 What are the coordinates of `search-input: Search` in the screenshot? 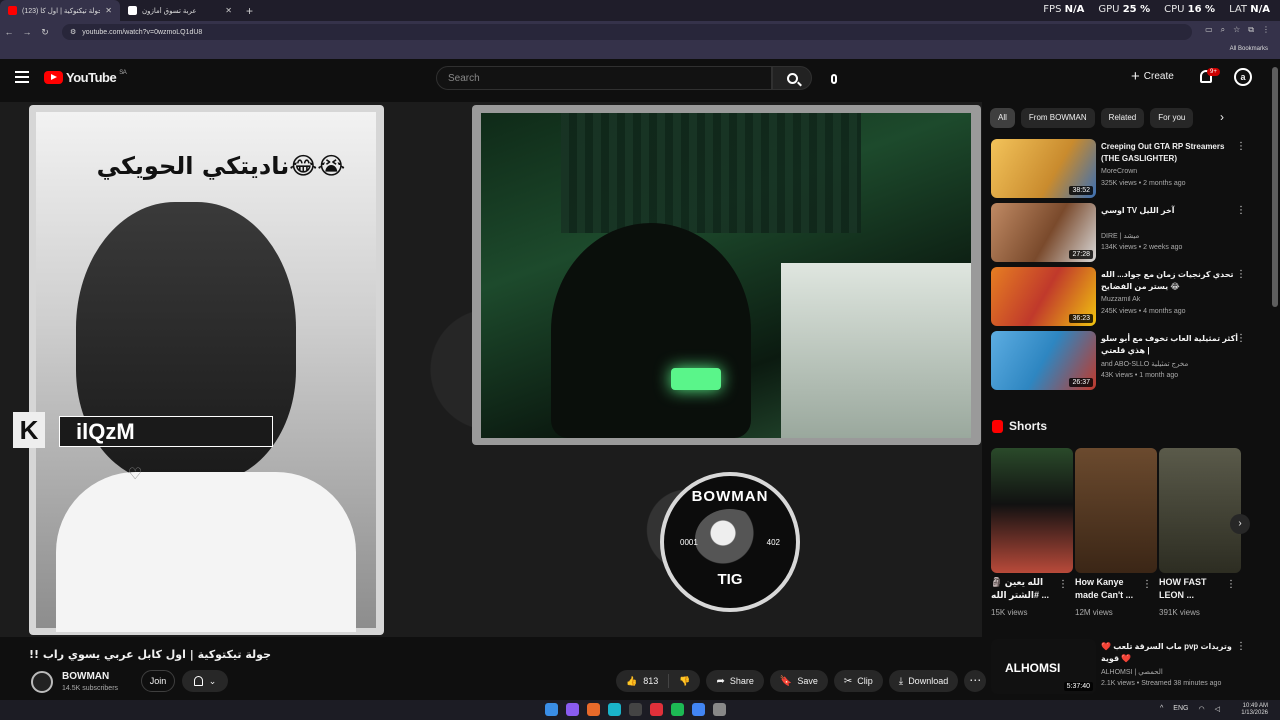 It's located at (604, 78).